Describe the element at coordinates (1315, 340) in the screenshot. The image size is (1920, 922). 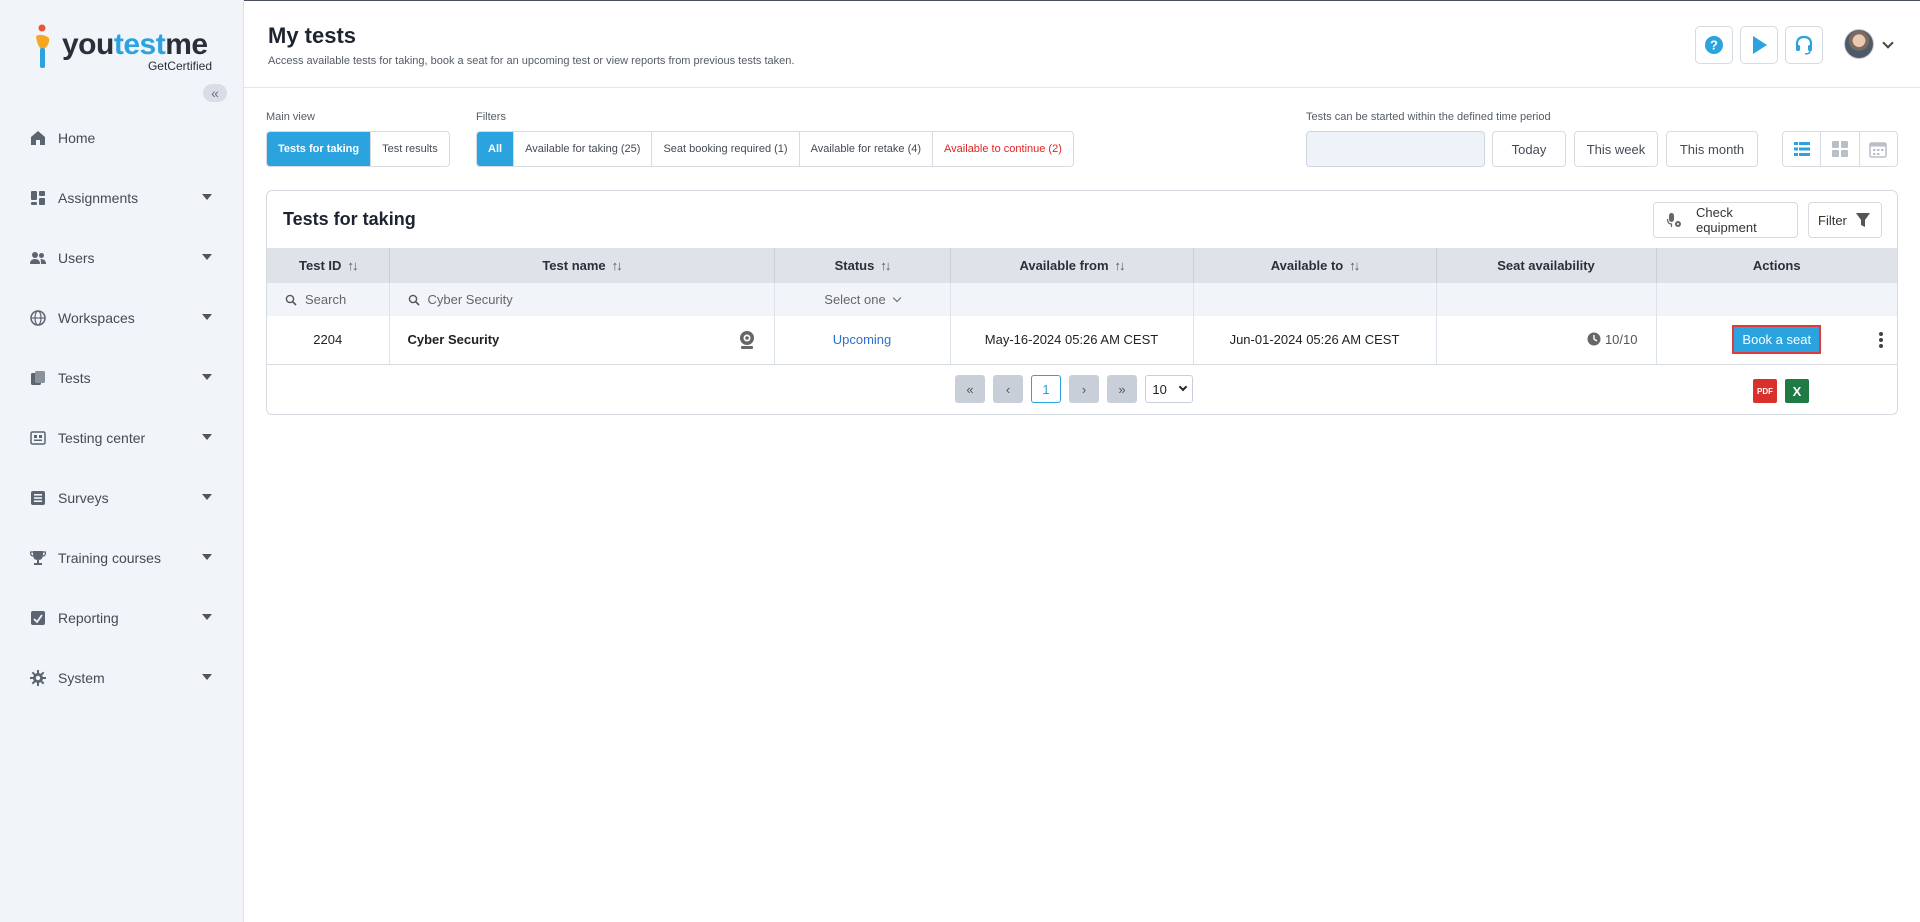
I see `cell-available-to: Jun-01-2024 05:26 AM CEST` at that location.